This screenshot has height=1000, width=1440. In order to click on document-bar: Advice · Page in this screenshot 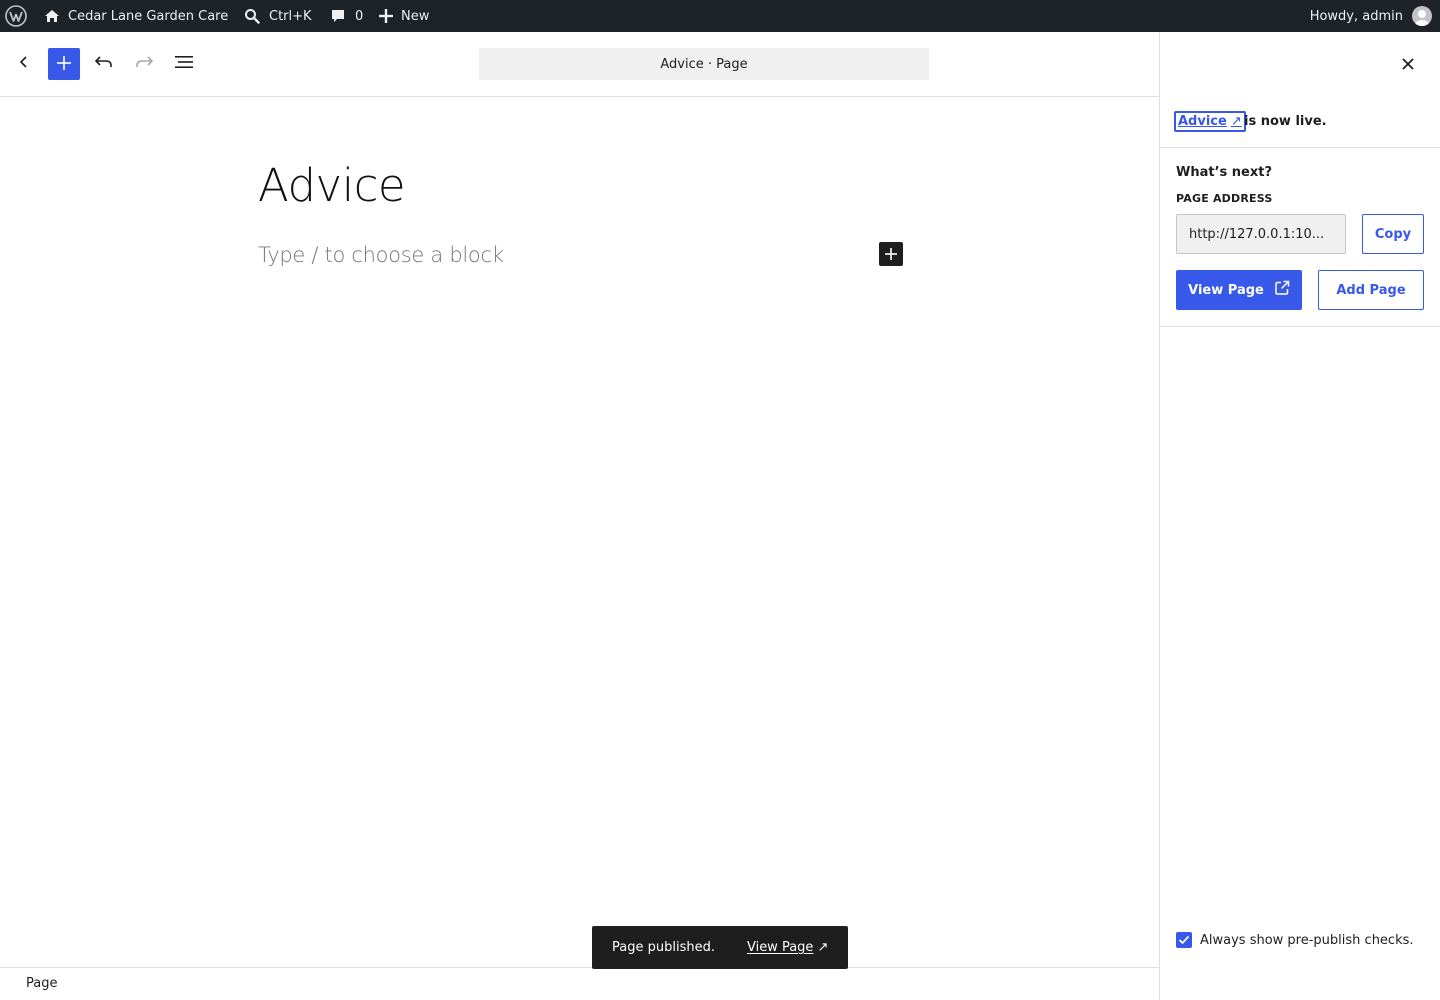, I will do `click(704, 64)`.